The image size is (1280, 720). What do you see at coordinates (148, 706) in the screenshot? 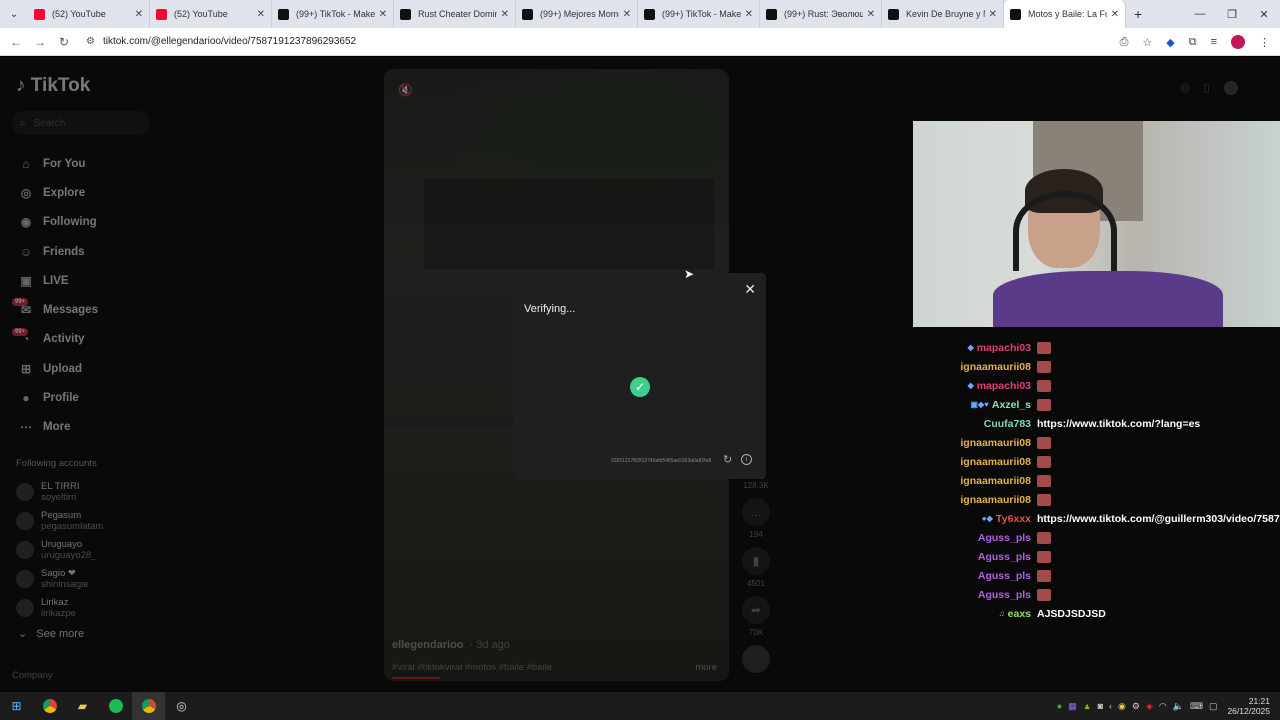
I see `chrome-active-icon` at bounding box center [148, 706].